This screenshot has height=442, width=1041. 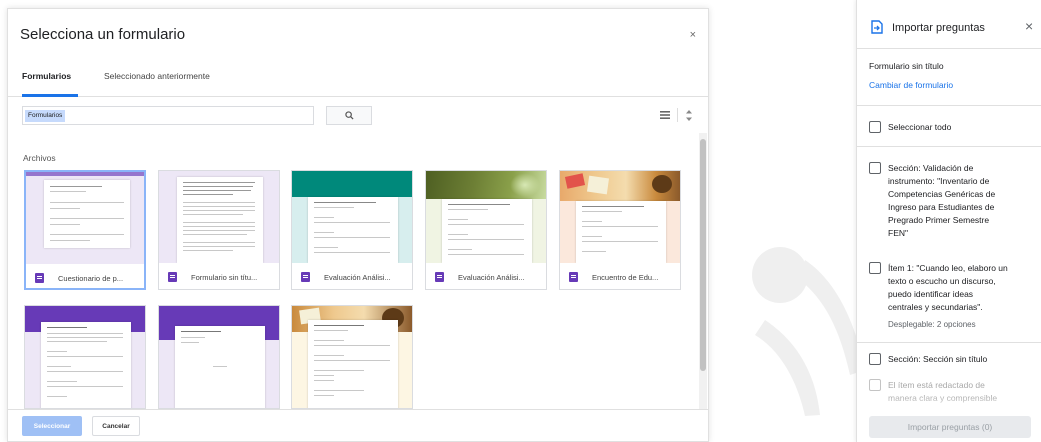 I want to click on search-icon, so click(x=349, y=115).